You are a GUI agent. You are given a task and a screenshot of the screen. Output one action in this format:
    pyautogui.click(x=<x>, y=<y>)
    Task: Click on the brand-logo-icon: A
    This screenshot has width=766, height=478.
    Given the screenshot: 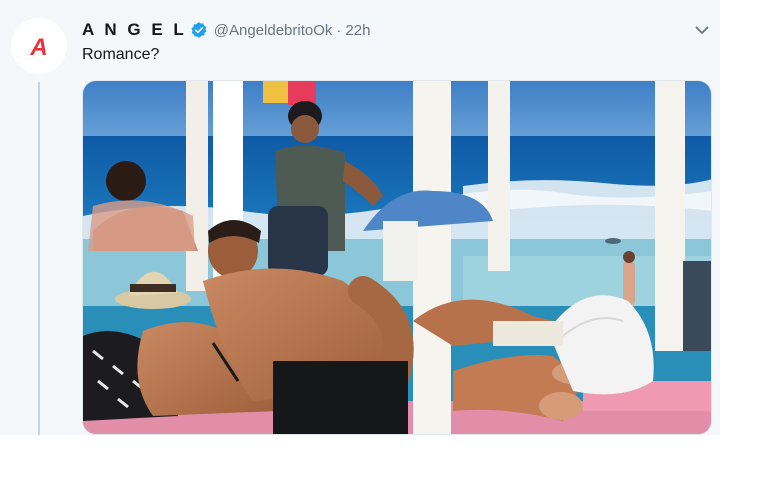 What is the action you would take?
    pyautogui.click(x=38, y=47)
    